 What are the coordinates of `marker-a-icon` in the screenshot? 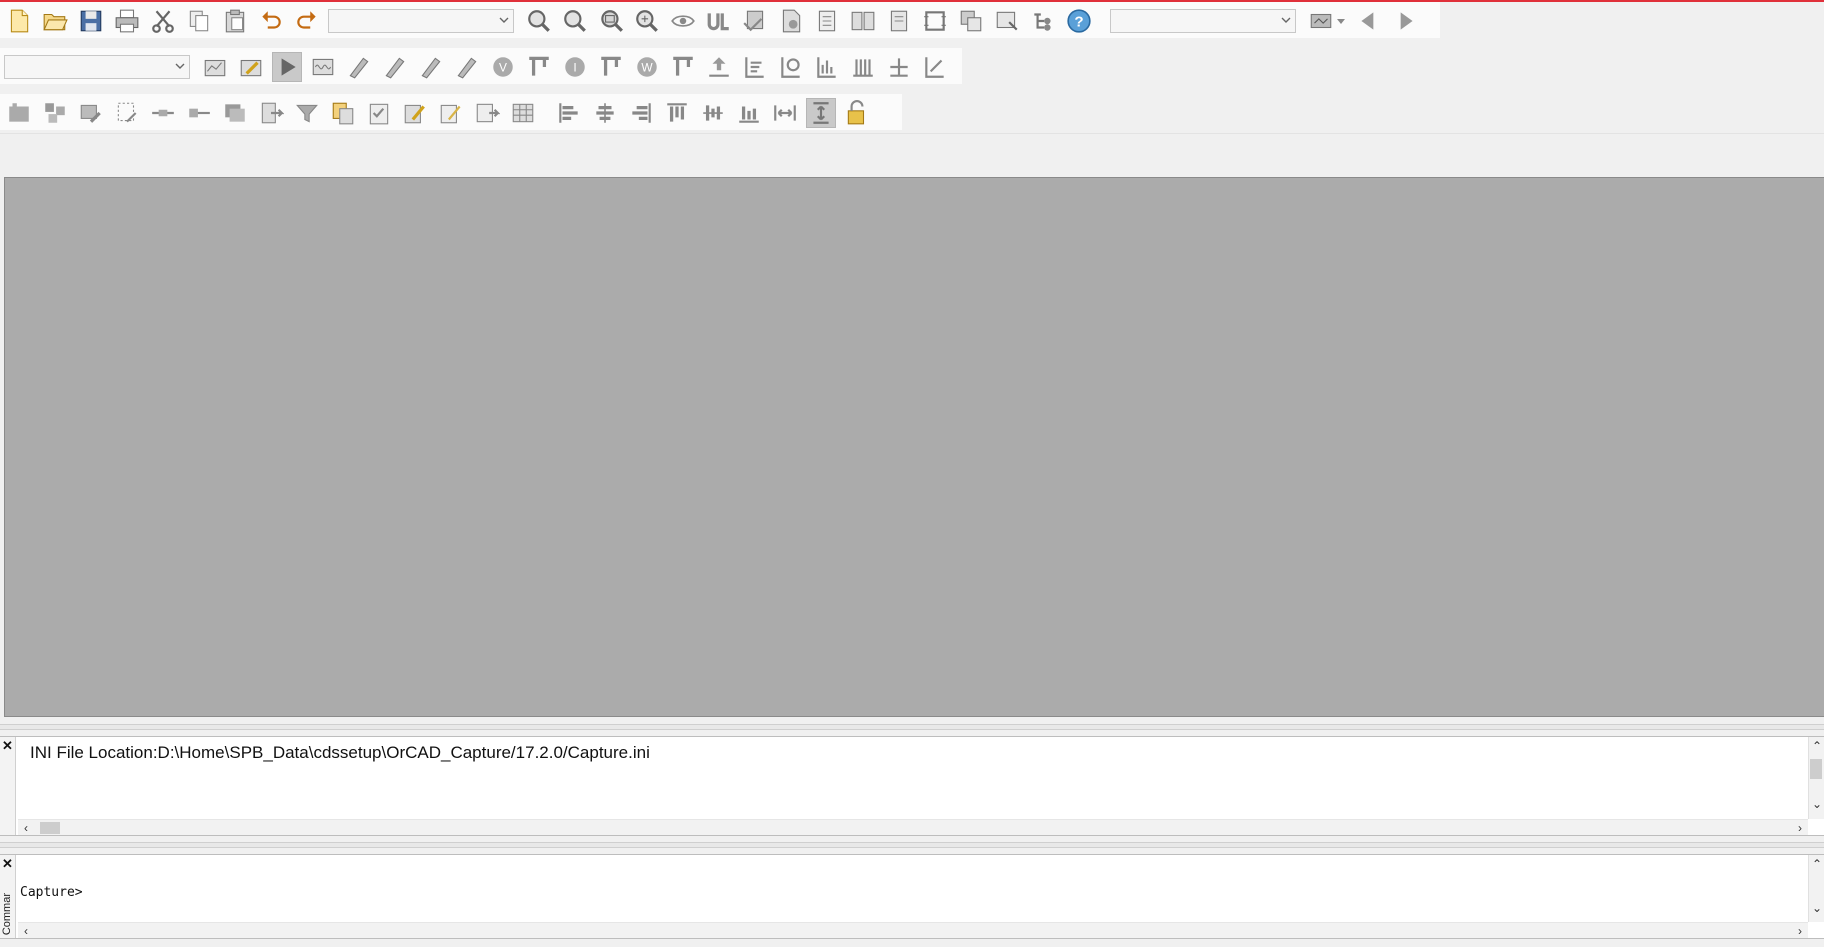 It's located at (755, 67).